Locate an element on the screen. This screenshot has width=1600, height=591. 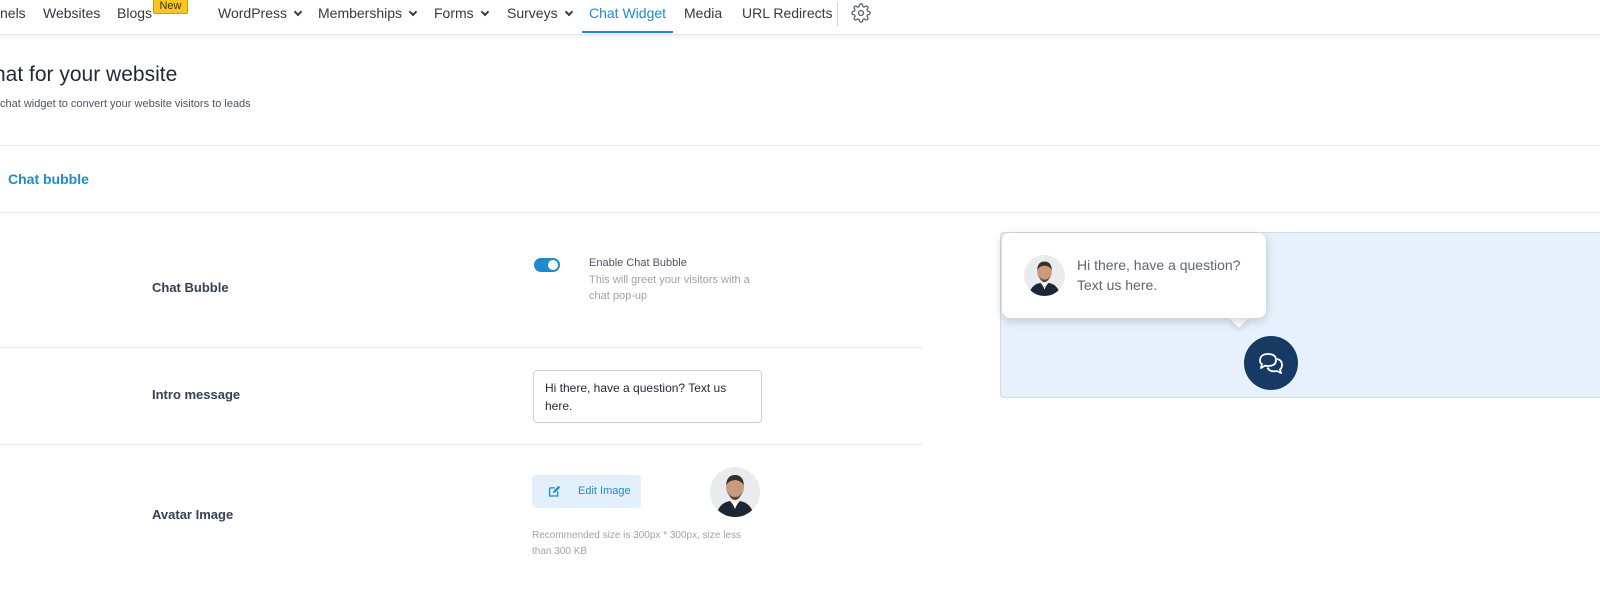
nav-divider is located at coordinates (837, 14).